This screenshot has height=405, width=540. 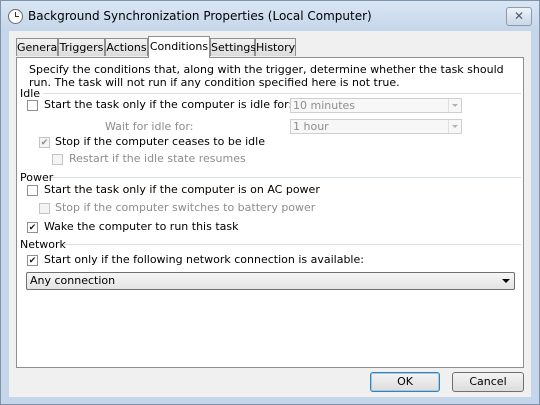 I want to click on wake-to-run-label: Wake the computer to run this task, so click(x=141, y=226).